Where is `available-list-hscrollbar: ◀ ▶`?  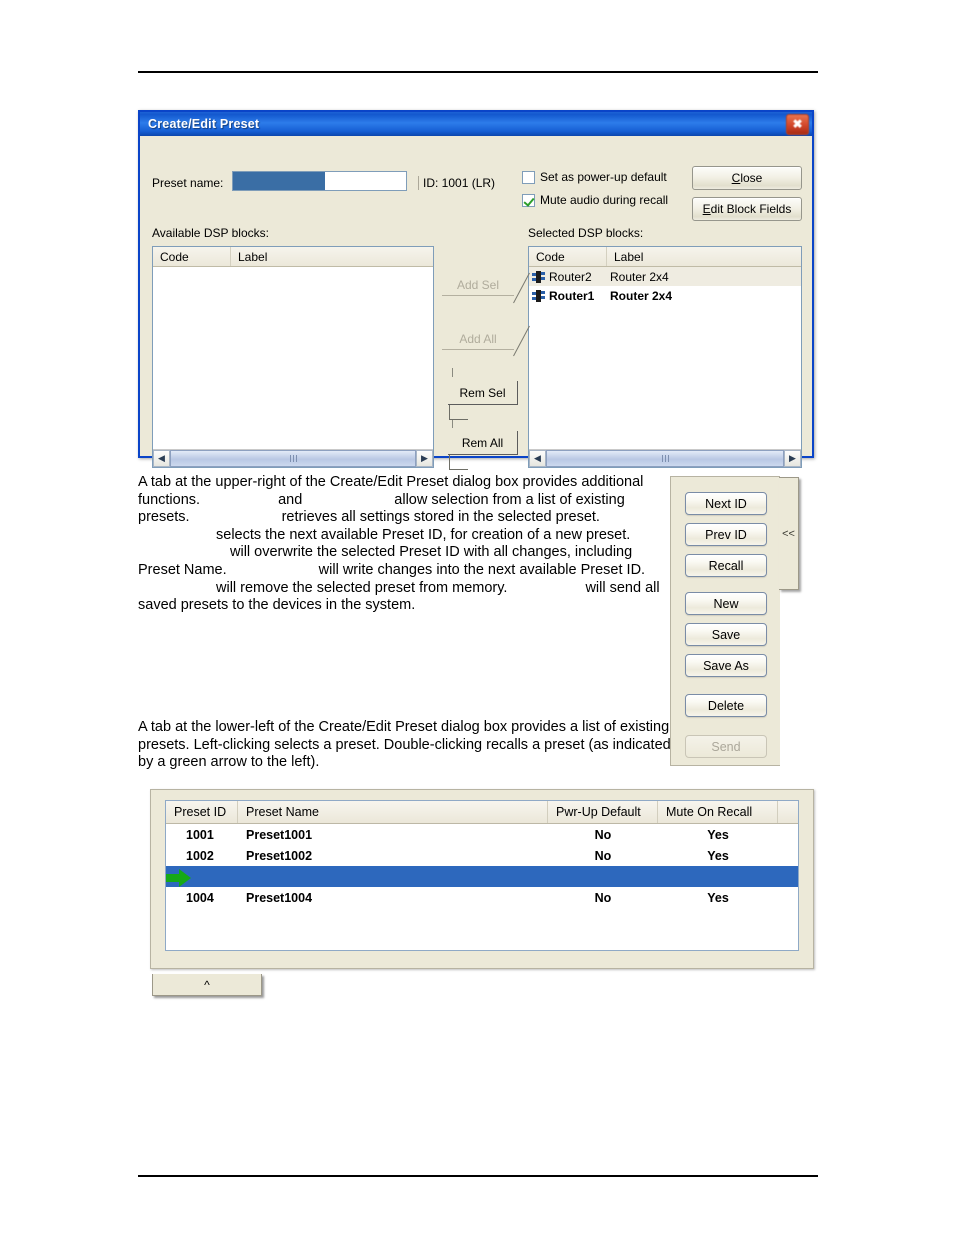 available-list-hscrollbar: ◀ ▶ is located at coordinates (293, 458).